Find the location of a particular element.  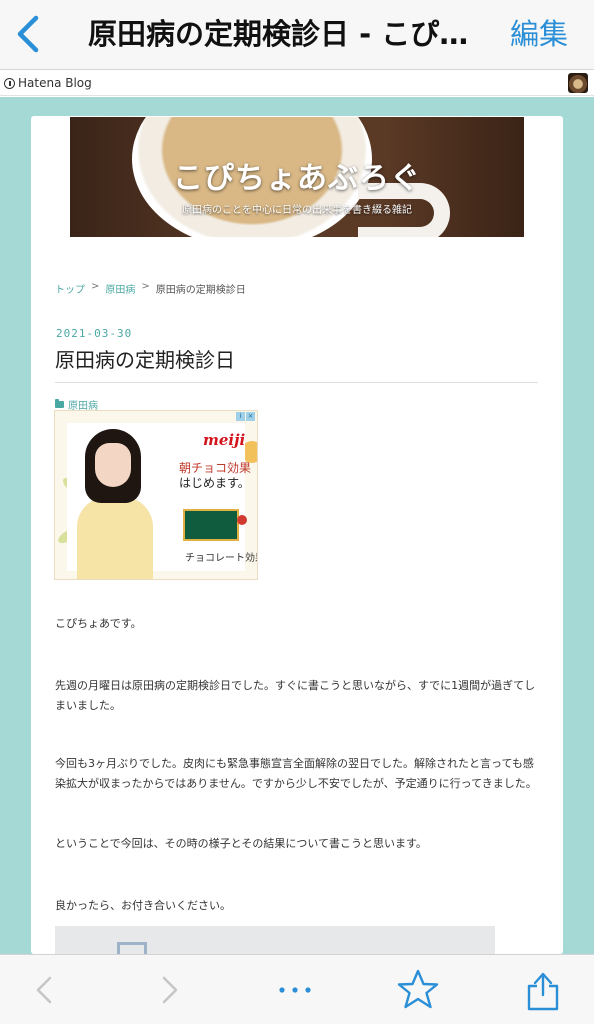

blog-title: こぴちょあぶろぐ is located at coordinates (297, 178).